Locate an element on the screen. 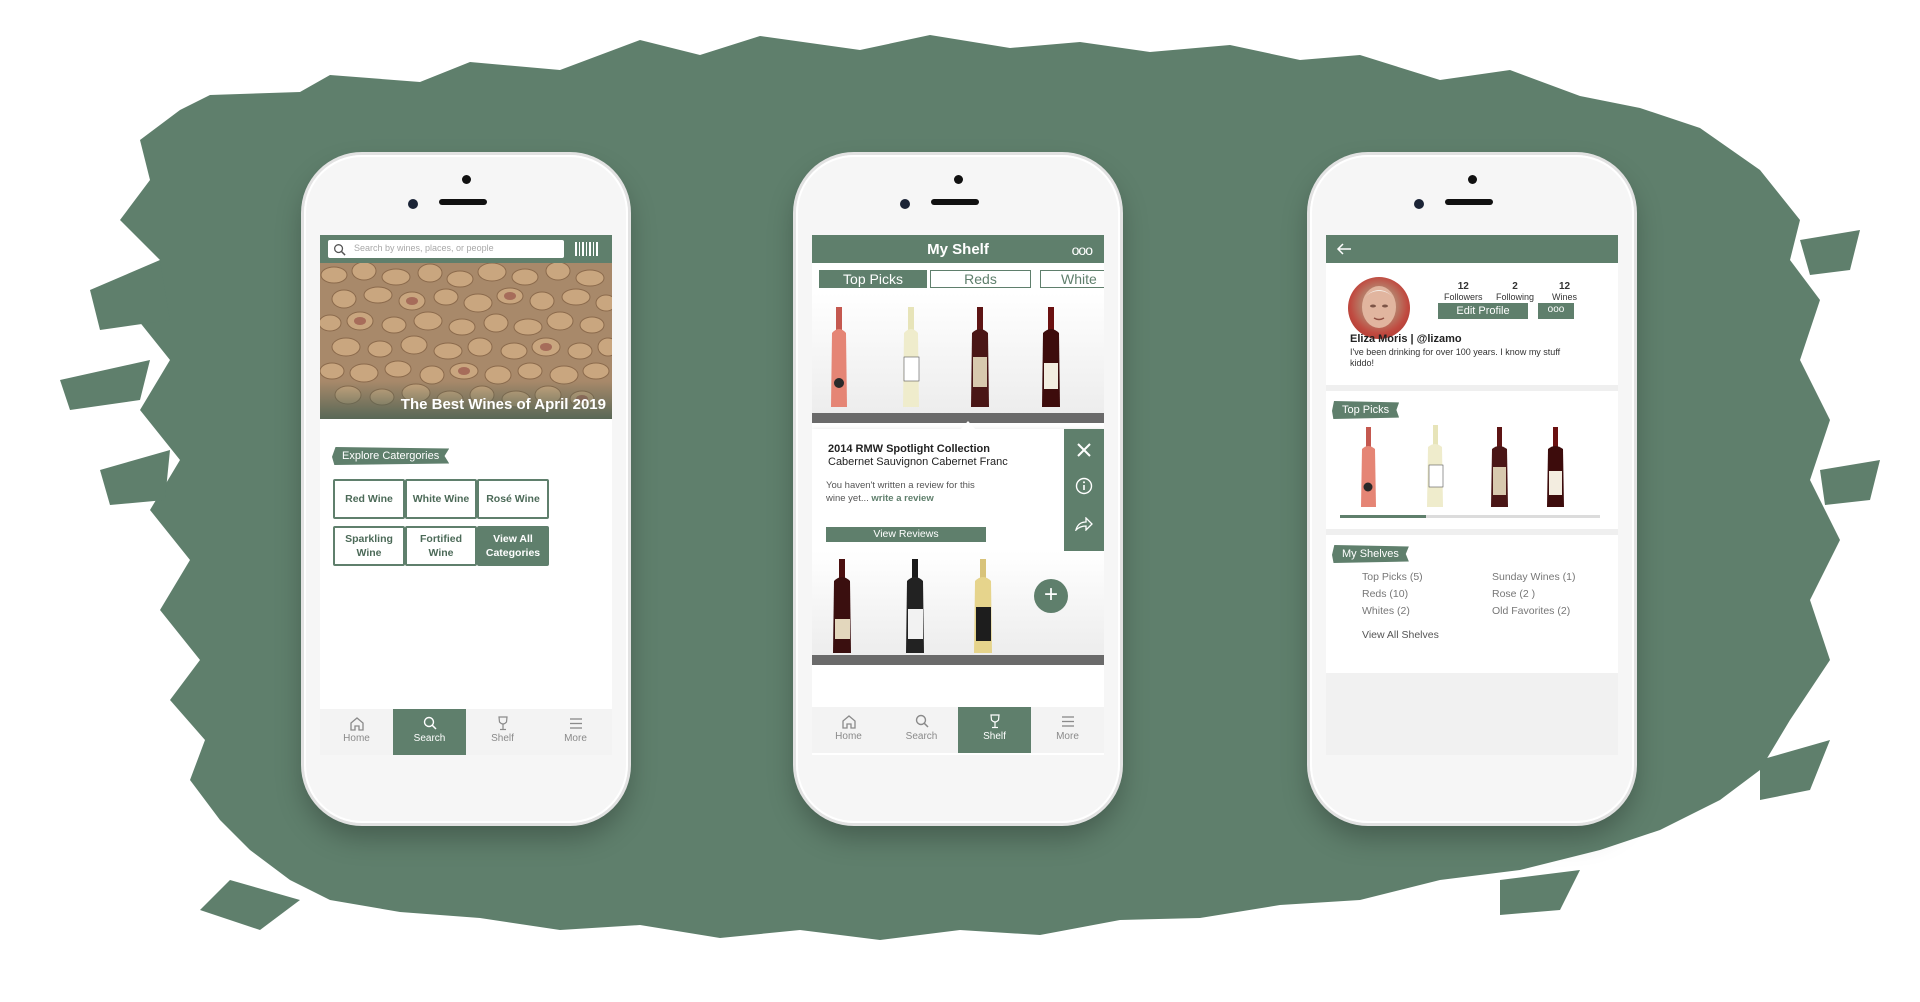 The width and height of the screenshot is (1920, 1002). shelf-link-old-favorites: Old Favorites (2) is located at coordinates (1531, 611).